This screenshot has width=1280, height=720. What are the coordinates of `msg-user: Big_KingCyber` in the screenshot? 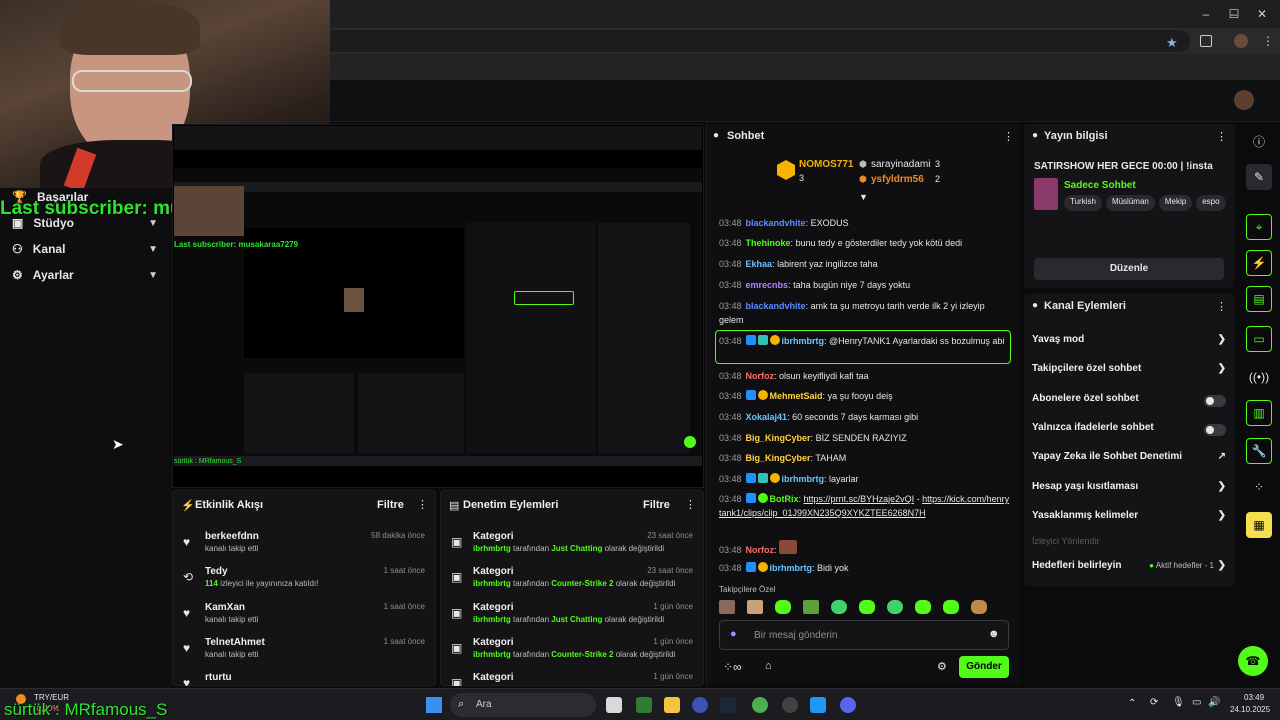 It's located at (778, 438).